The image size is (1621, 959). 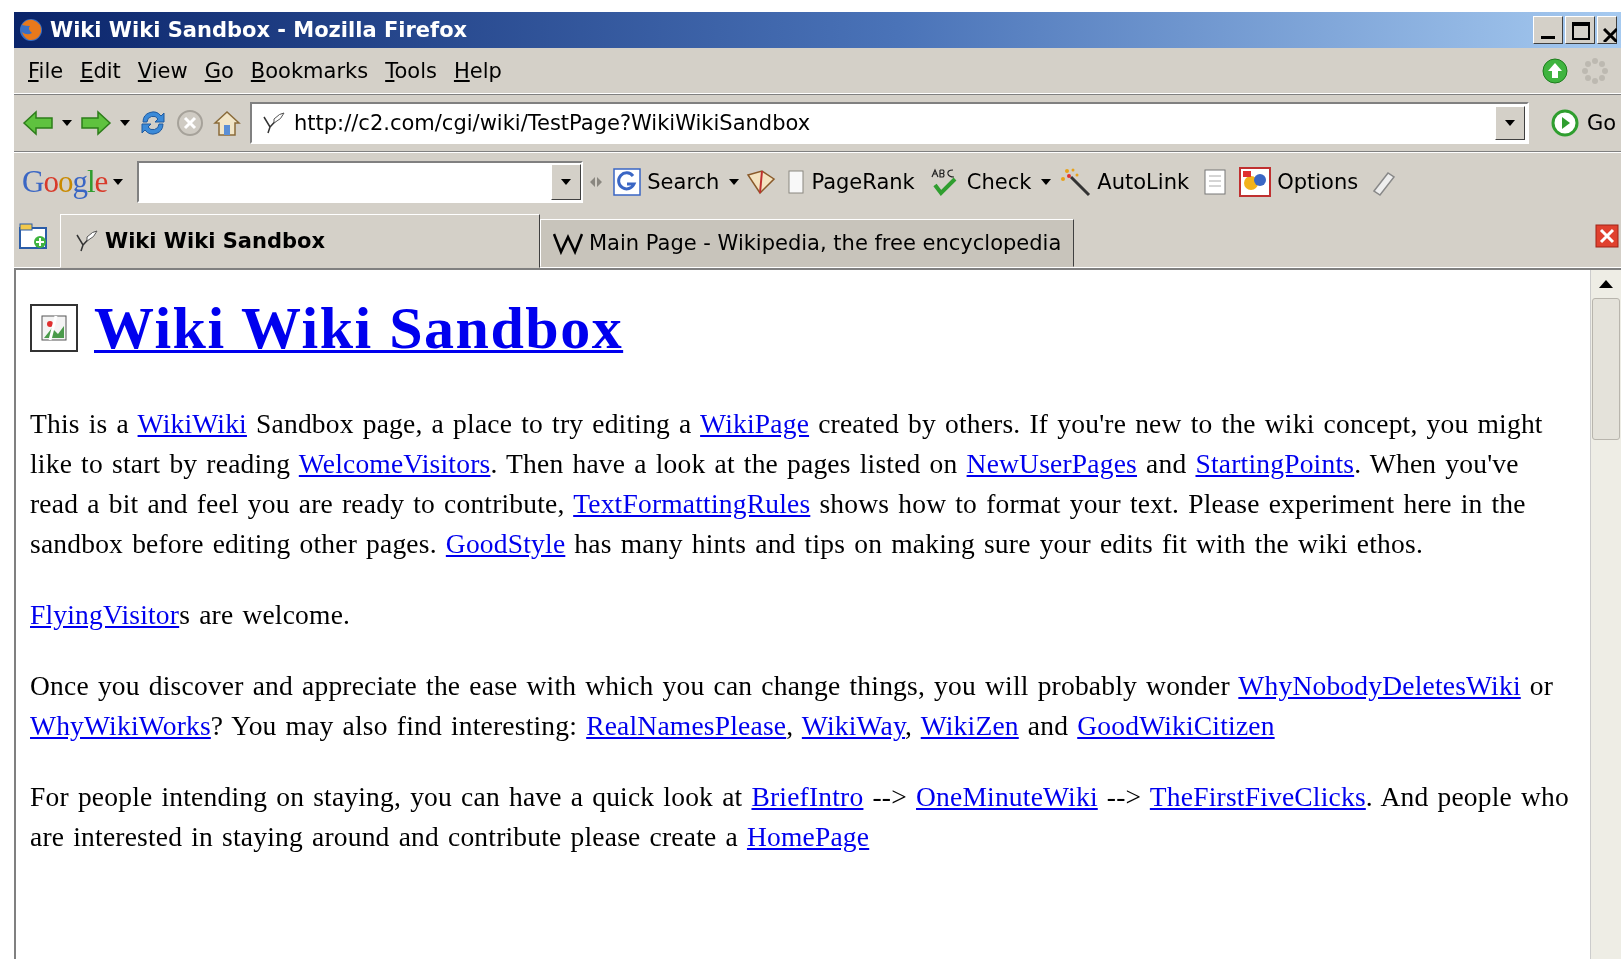 I want to click on toolbar-button: Check, so click(x=980, y=181).